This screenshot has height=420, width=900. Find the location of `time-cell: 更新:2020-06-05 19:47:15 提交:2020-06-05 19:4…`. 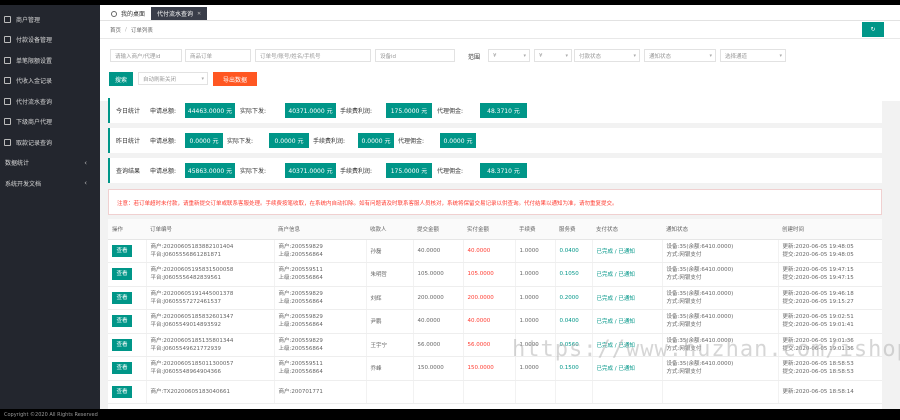

time-cell: 更新:2020-06-05 19:47:15 提交:2020-06-05 19:4… is located at coordinates (830, 274).